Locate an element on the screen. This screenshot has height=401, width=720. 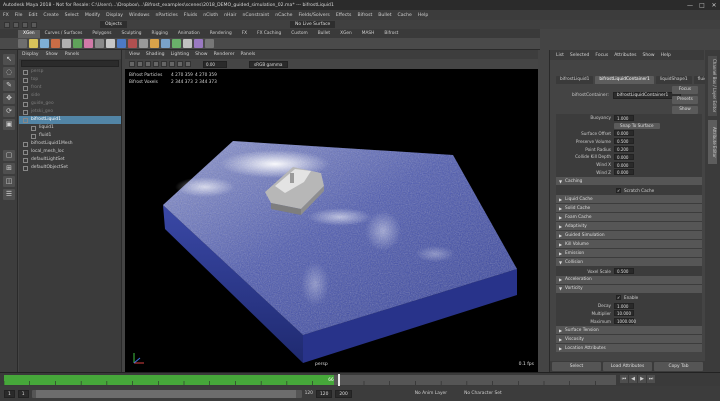
shelf-tab-fx: FX is located at coordinates (244, 34).